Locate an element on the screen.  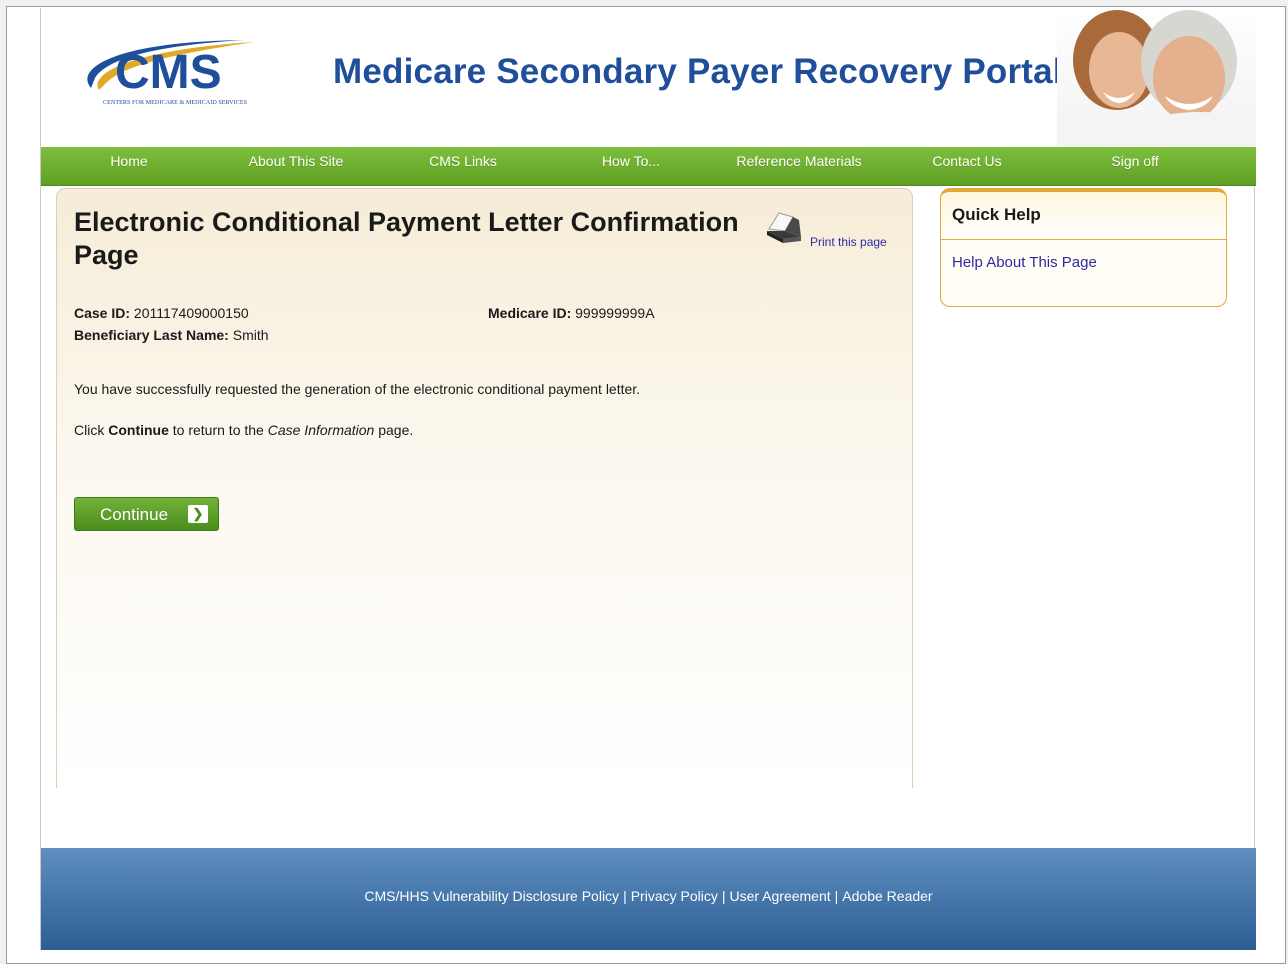
nav-cms-links: CMS Links is located at coordinates (463, 161).